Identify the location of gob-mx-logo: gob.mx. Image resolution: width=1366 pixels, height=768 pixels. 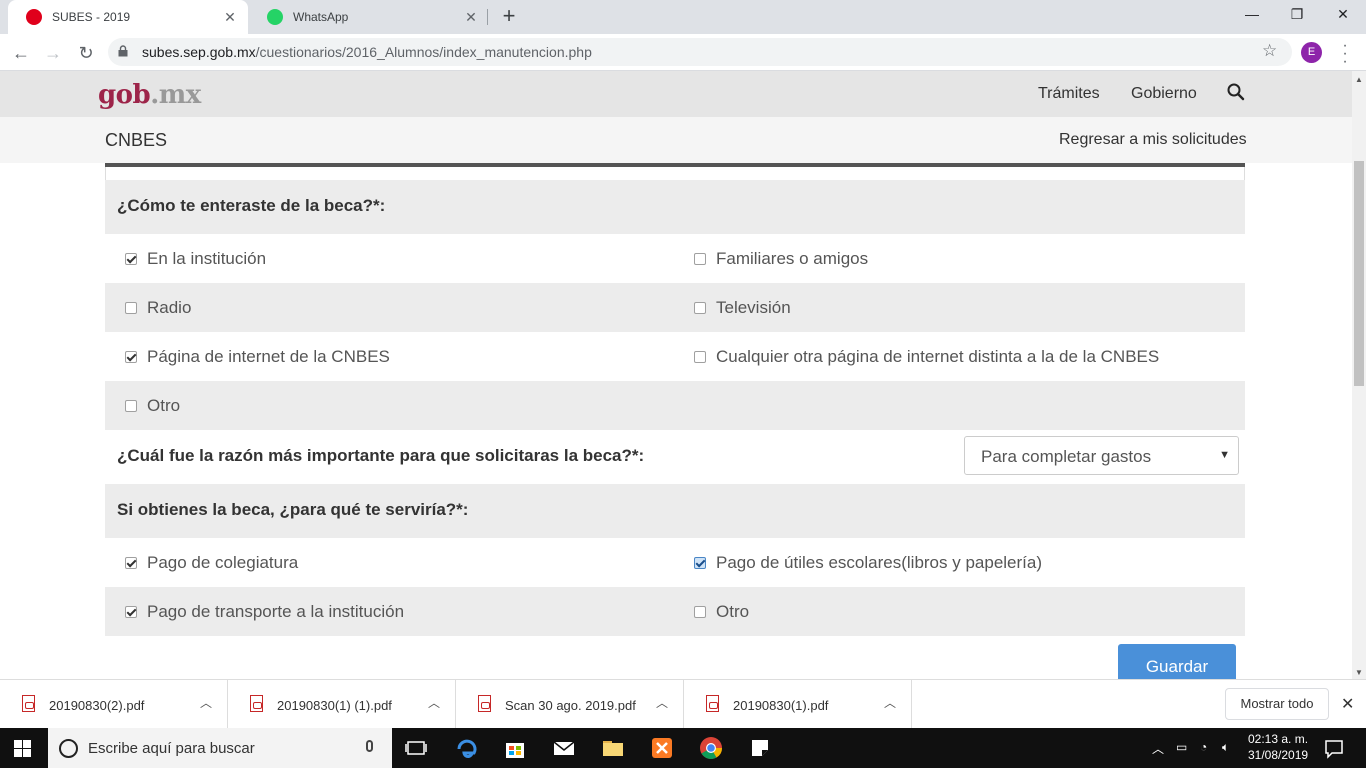
(149, 95).